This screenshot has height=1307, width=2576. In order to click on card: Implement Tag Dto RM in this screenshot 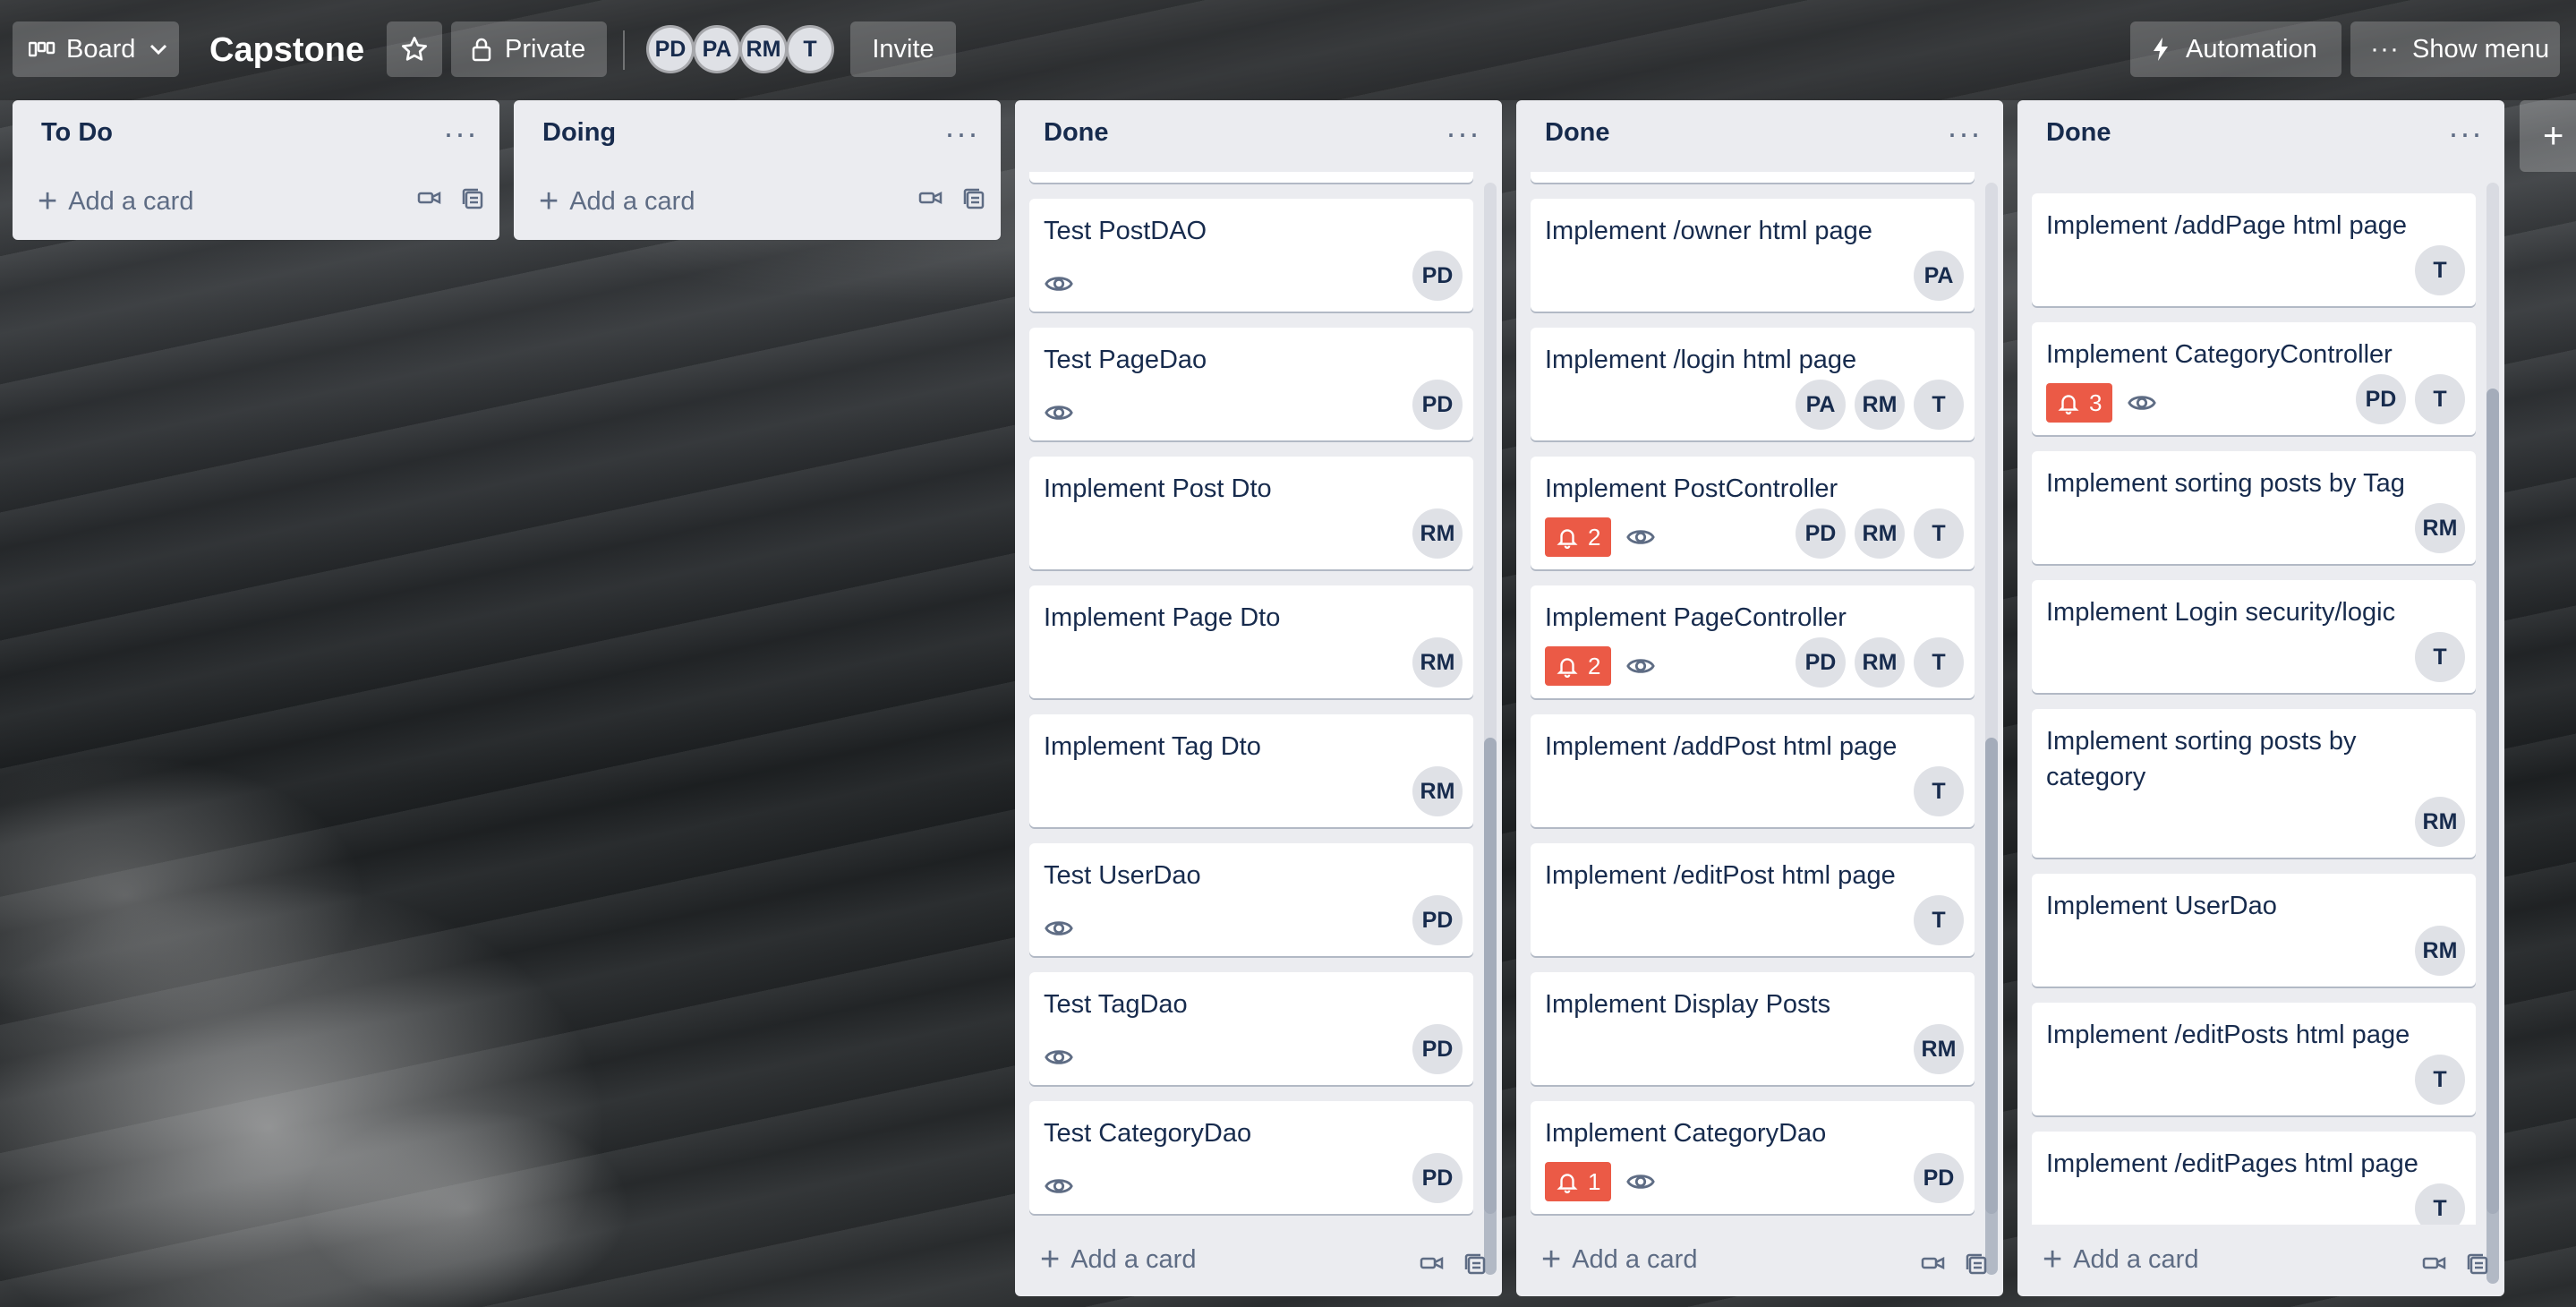, I will do `click(1251, 770)`.